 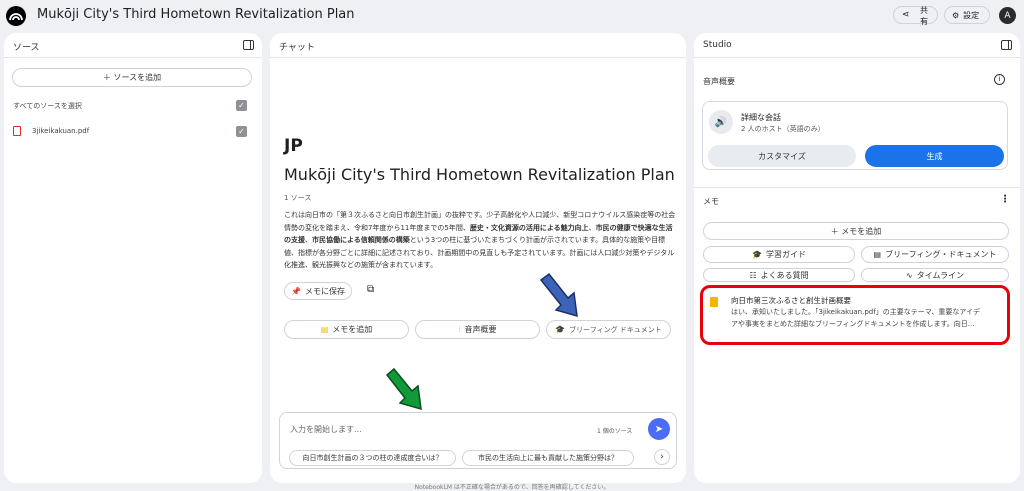 I want to click on add-memo-action-button: ▤ メモを追加, so click(x=346, y=329).